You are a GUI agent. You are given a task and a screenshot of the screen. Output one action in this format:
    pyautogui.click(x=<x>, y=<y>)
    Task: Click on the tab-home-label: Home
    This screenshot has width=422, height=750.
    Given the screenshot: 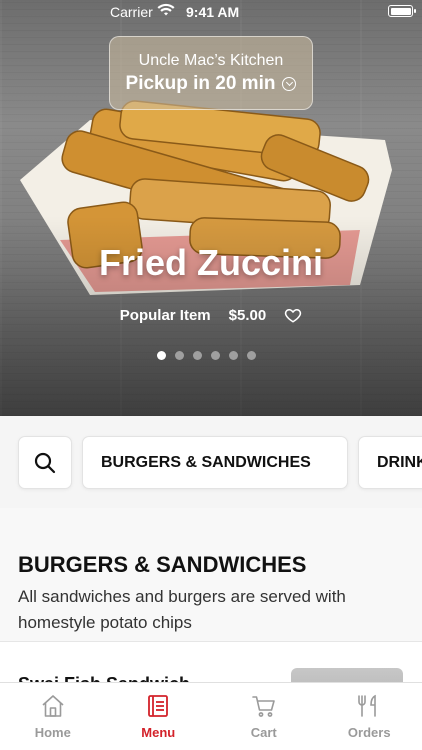 What is the action you would take?
    pyautogui.click(x=52, y=732)
    